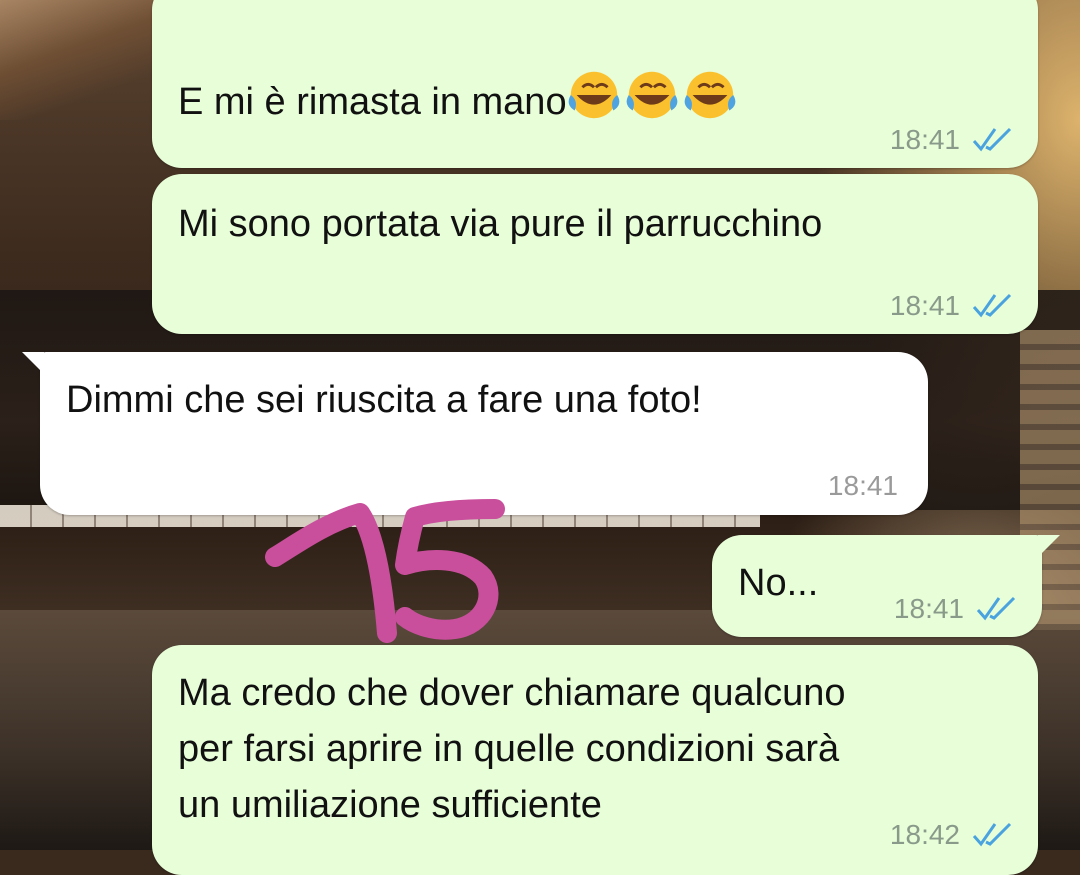 The image size is (1080, 875). Describe the element at coordinates (500, 224) in the screenshot. I see `message-text: Mi sono portata via pure il parrucchino` at that location.